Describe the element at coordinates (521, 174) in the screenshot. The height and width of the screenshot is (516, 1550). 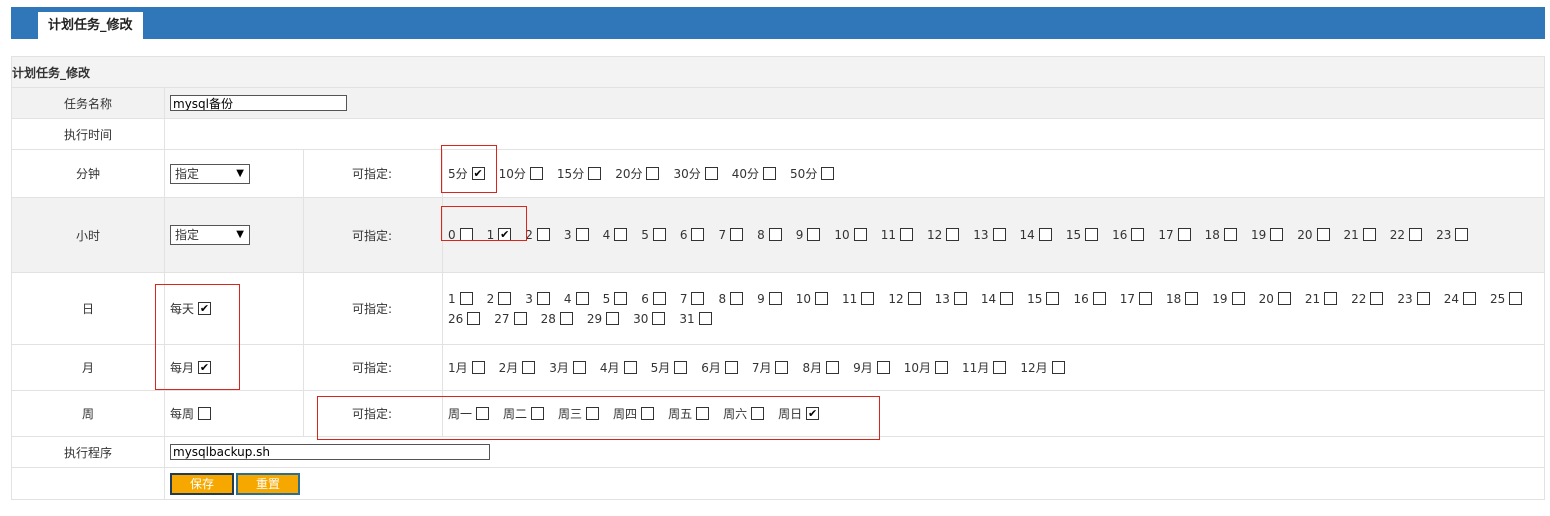
I see `minute-option: 10分` at that location.